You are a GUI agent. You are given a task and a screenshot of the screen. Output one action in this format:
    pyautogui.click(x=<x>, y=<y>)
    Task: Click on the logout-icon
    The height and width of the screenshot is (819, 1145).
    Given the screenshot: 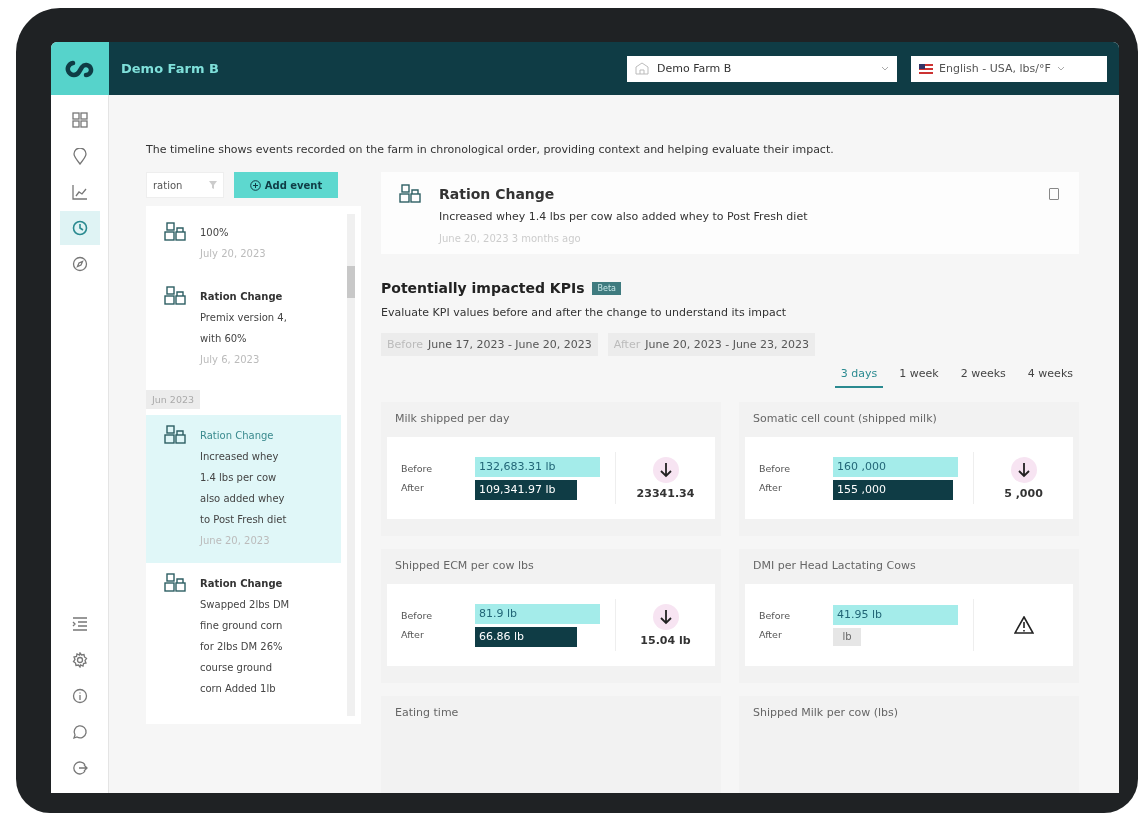 What is the action you would take?
    pyautogui.click(x=79, y=768)
    